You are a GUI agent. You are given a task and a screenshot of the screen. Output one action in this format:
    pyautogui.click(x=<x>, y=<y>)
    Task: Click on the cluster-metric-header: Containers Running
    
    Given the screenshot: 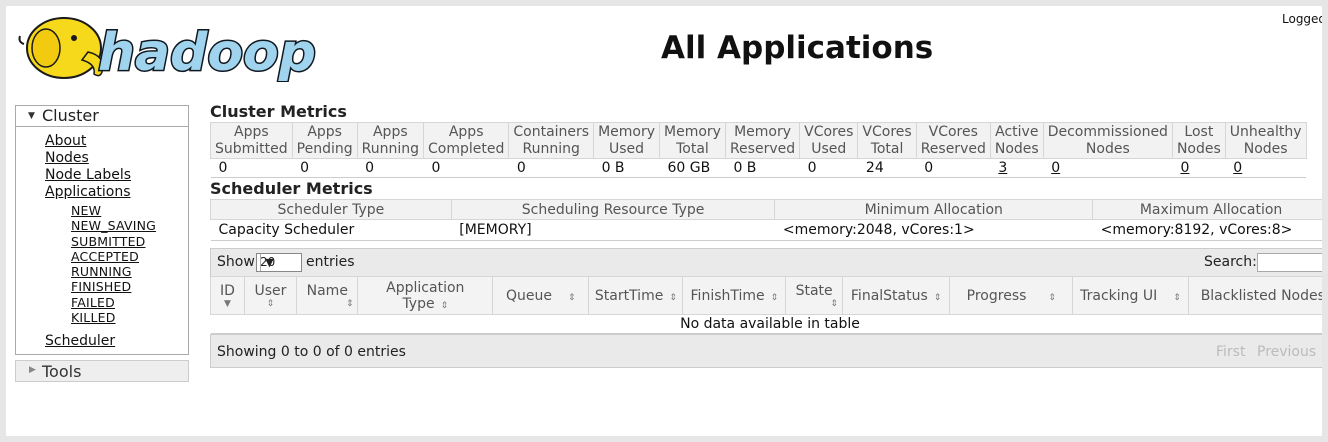 What is the action you would take?
    pyautogui.click(x=551, y=140)
    